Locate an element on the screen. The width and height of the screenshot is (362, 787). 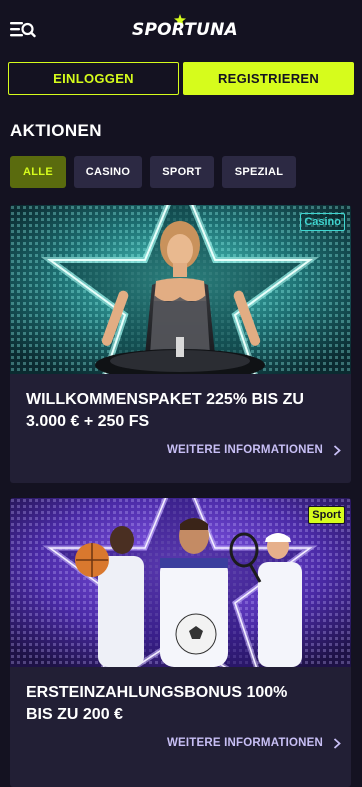
logo: SPORTUNA is located at coordinates (185, 30).